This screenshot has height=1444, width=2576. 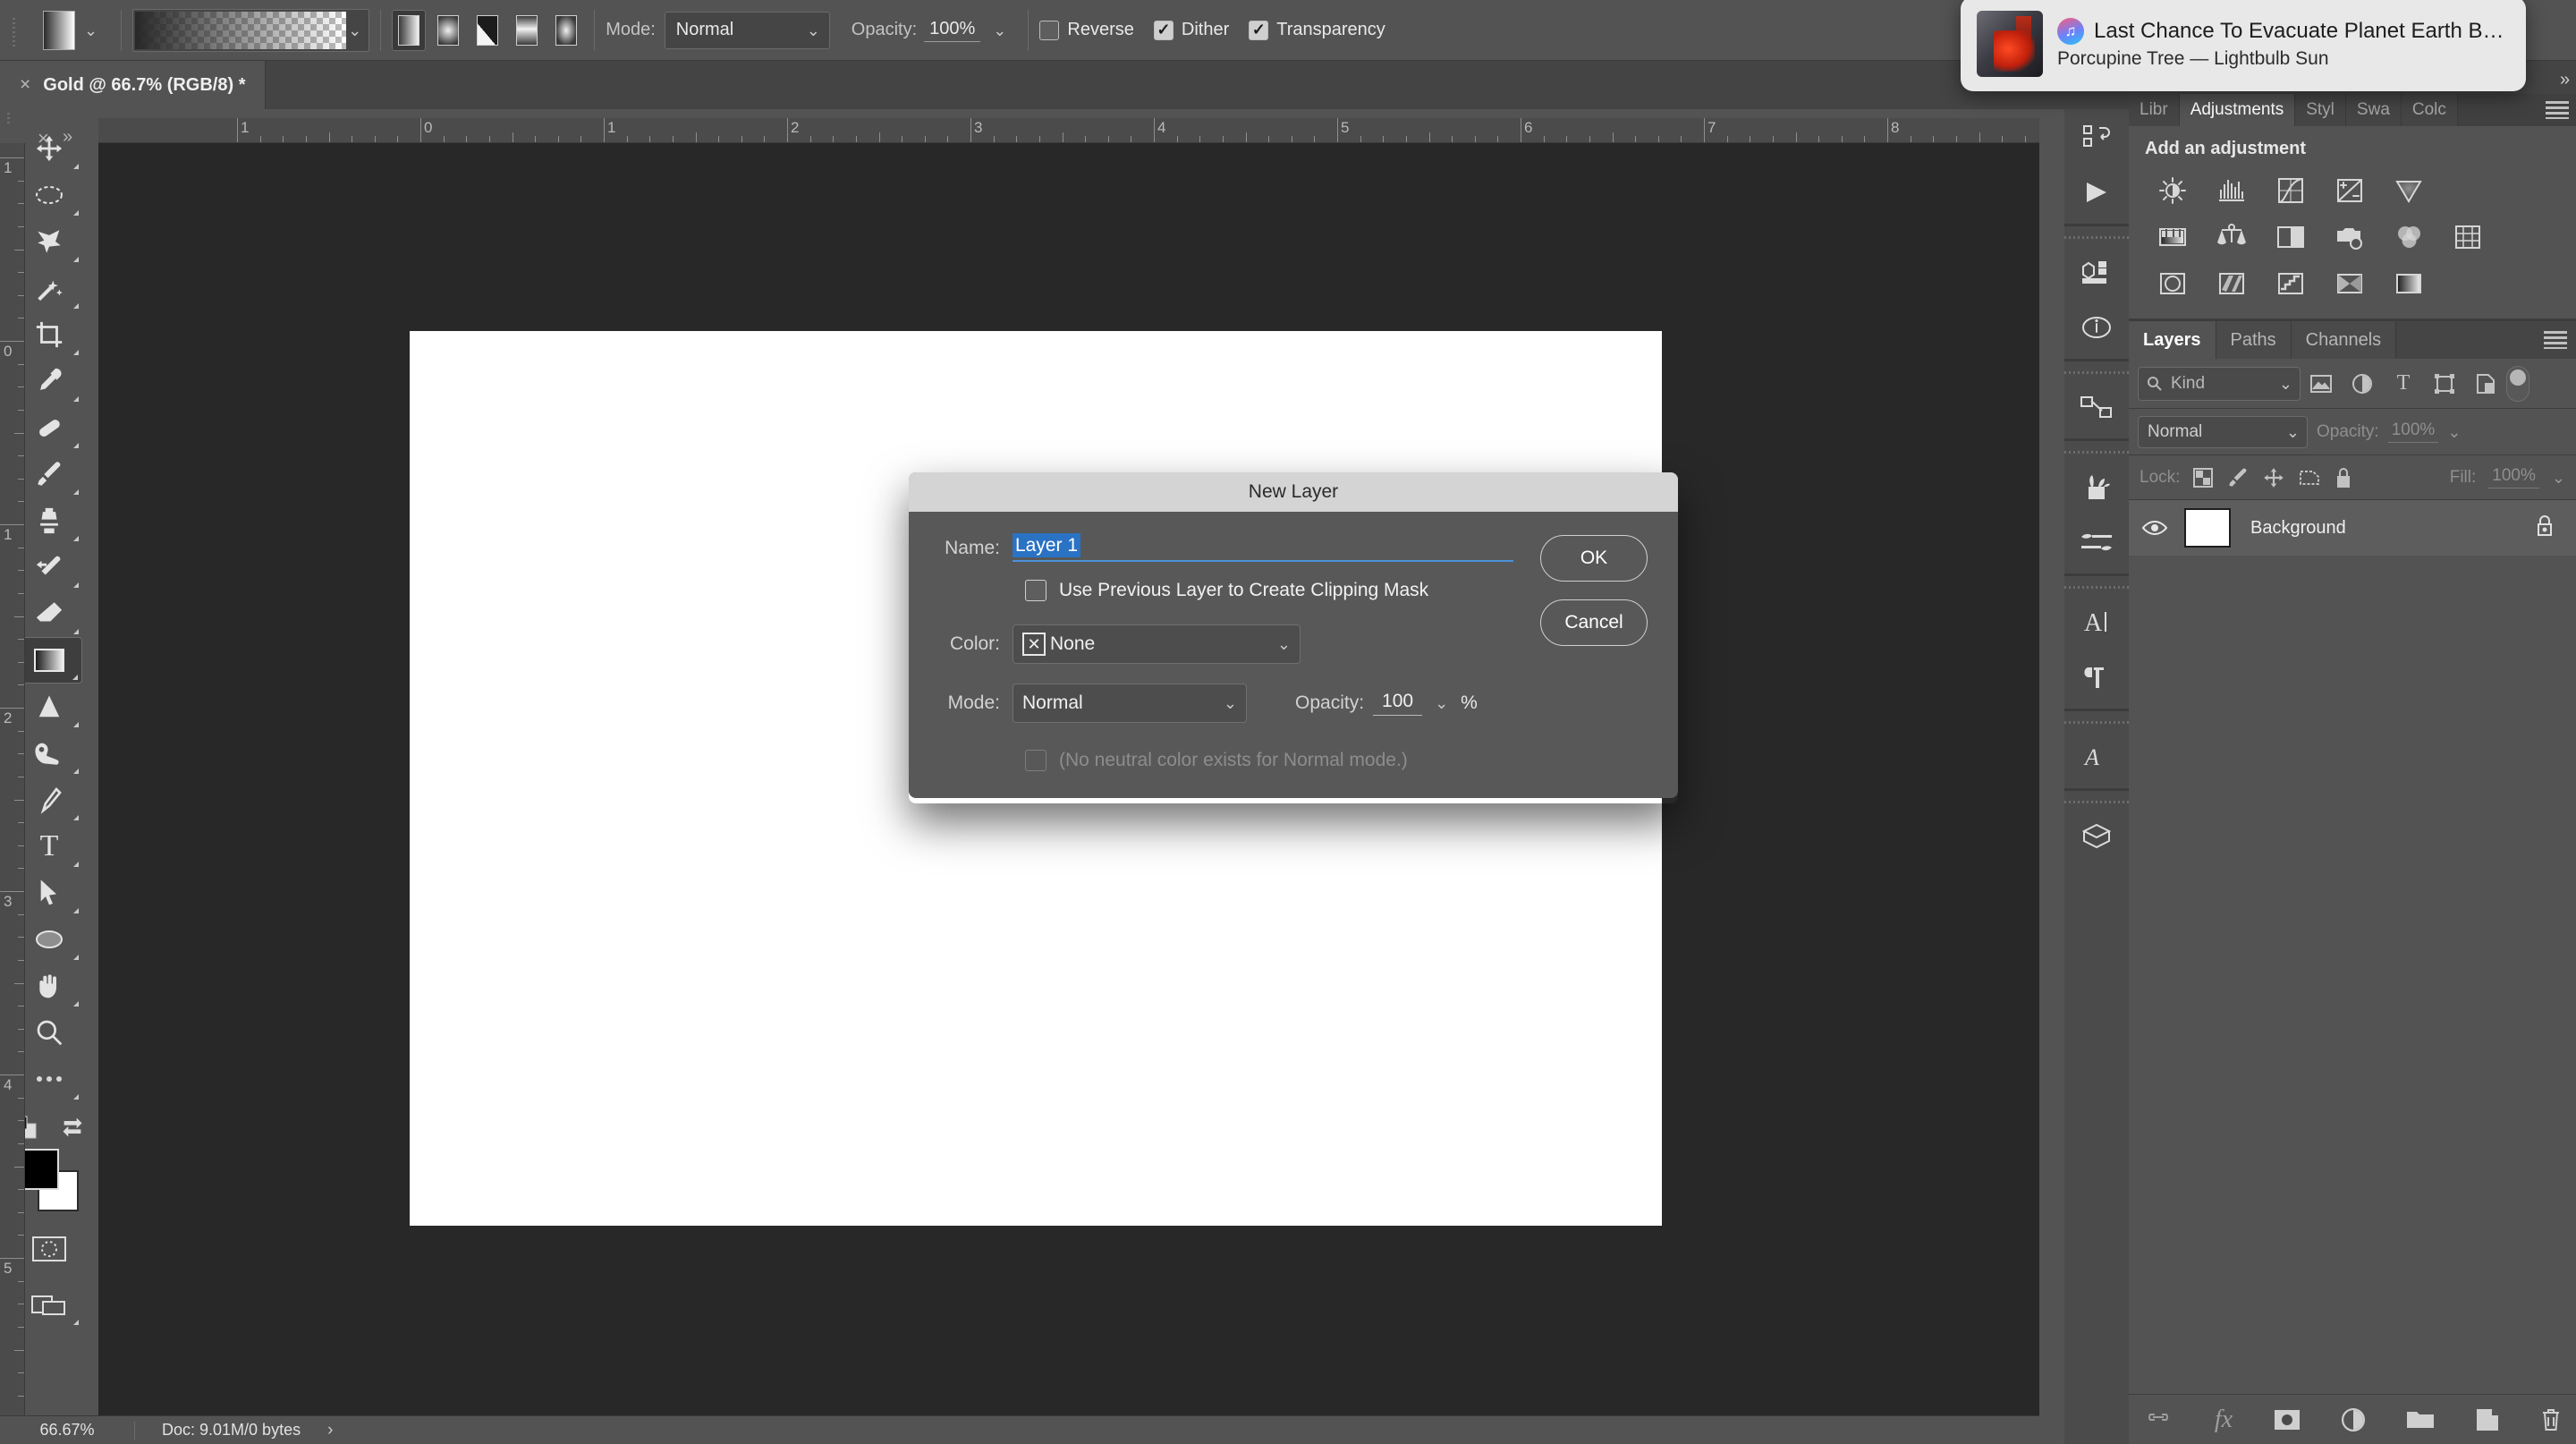 I want to click on layer-row-background: Background, so click(x=2352, y=528).